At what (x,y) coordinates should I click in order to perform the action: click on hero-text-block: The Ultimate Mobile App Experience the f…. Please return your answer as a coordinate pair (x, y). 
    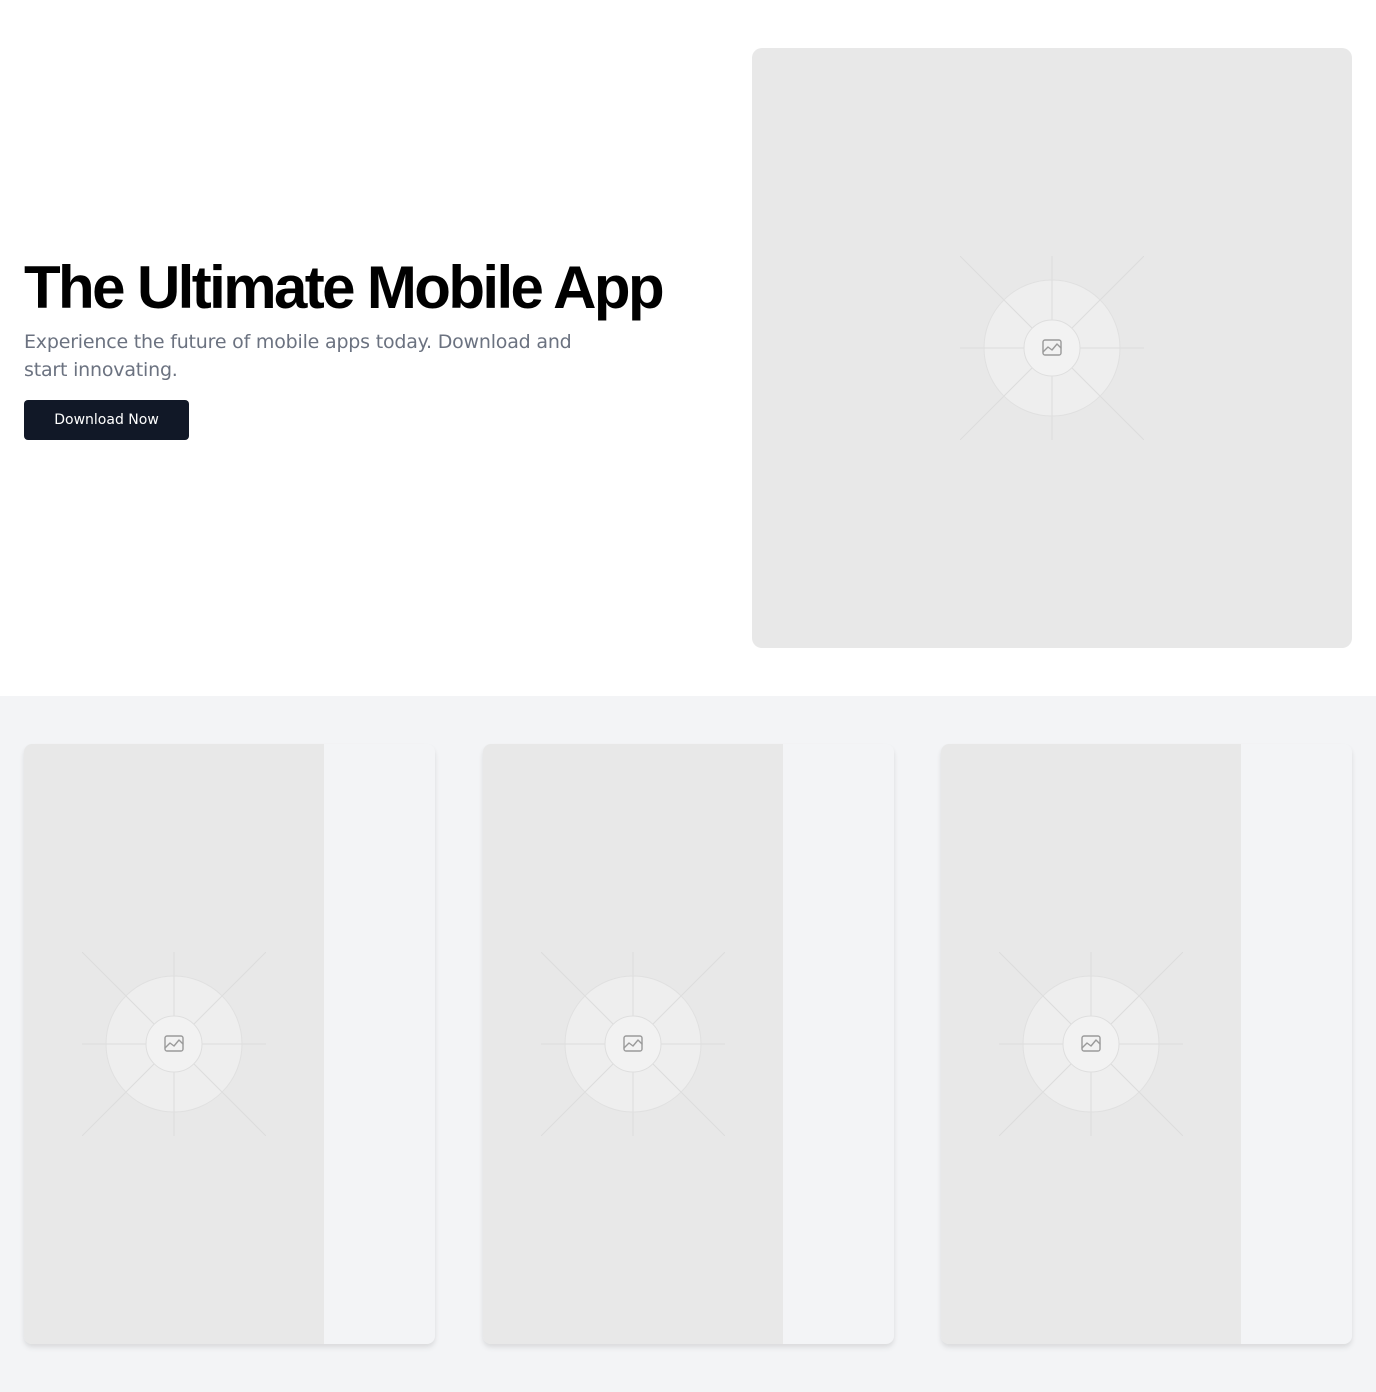
    Looking at the image, I should click on (374, 346).